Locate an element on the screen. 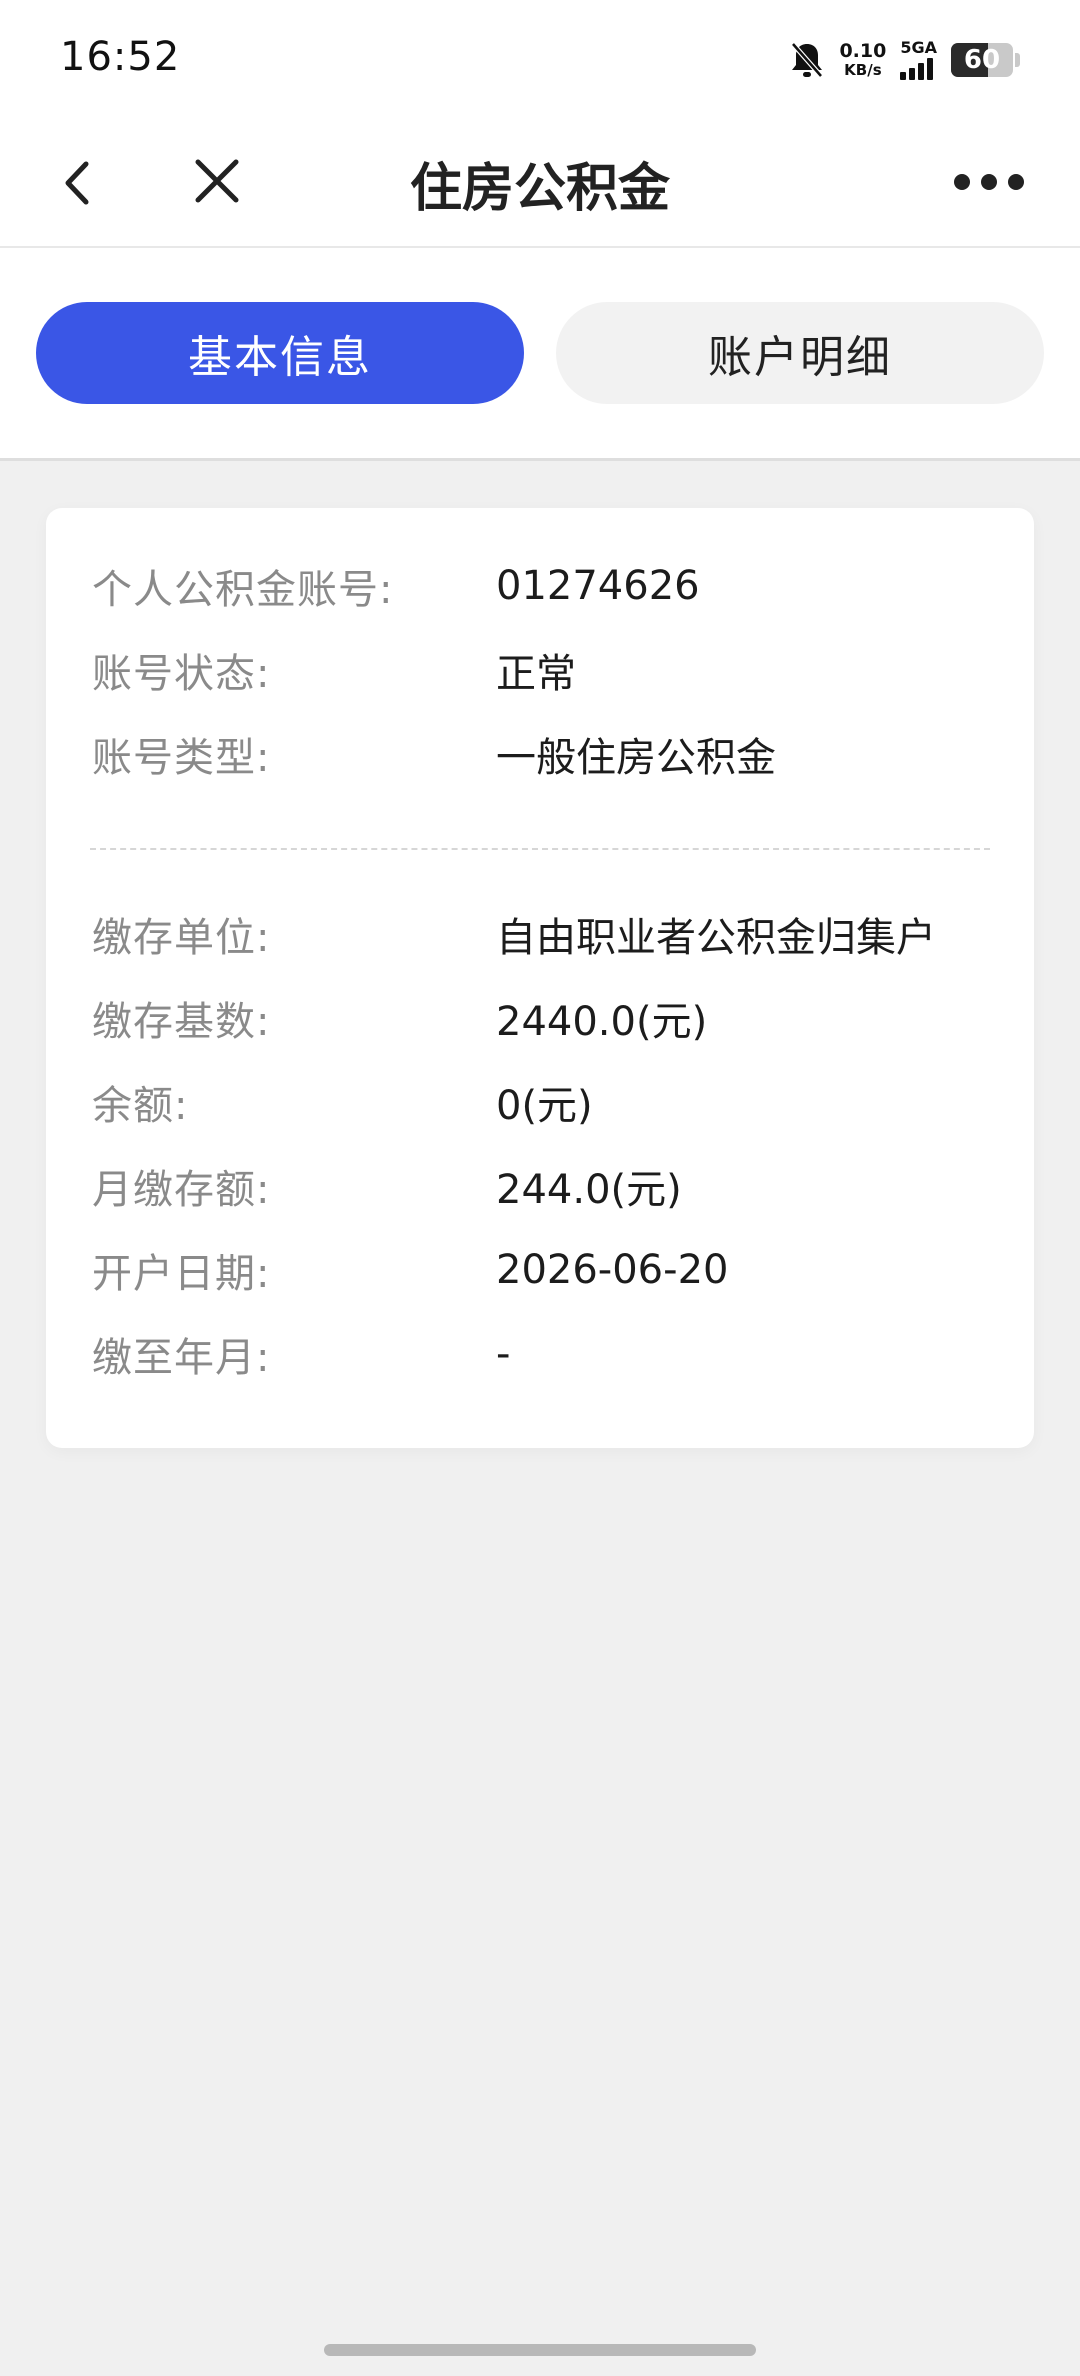 The image size is (1080, 2376). info-value: 自由职业者公积金归集户 is located at coordinates (716, 938).